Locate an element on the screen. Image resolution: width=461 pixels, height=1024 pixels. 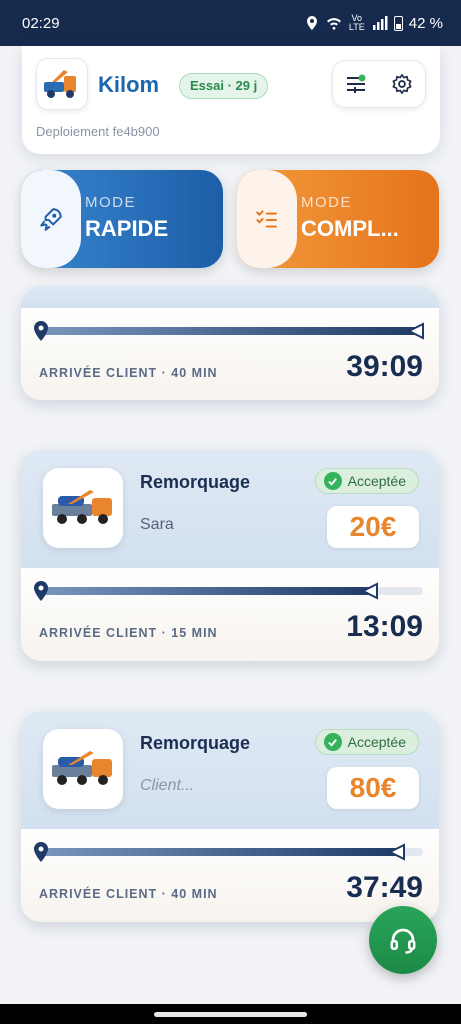
status-bar: 02:29 Vo LTE 42 % is located at coordinates (230, 23).